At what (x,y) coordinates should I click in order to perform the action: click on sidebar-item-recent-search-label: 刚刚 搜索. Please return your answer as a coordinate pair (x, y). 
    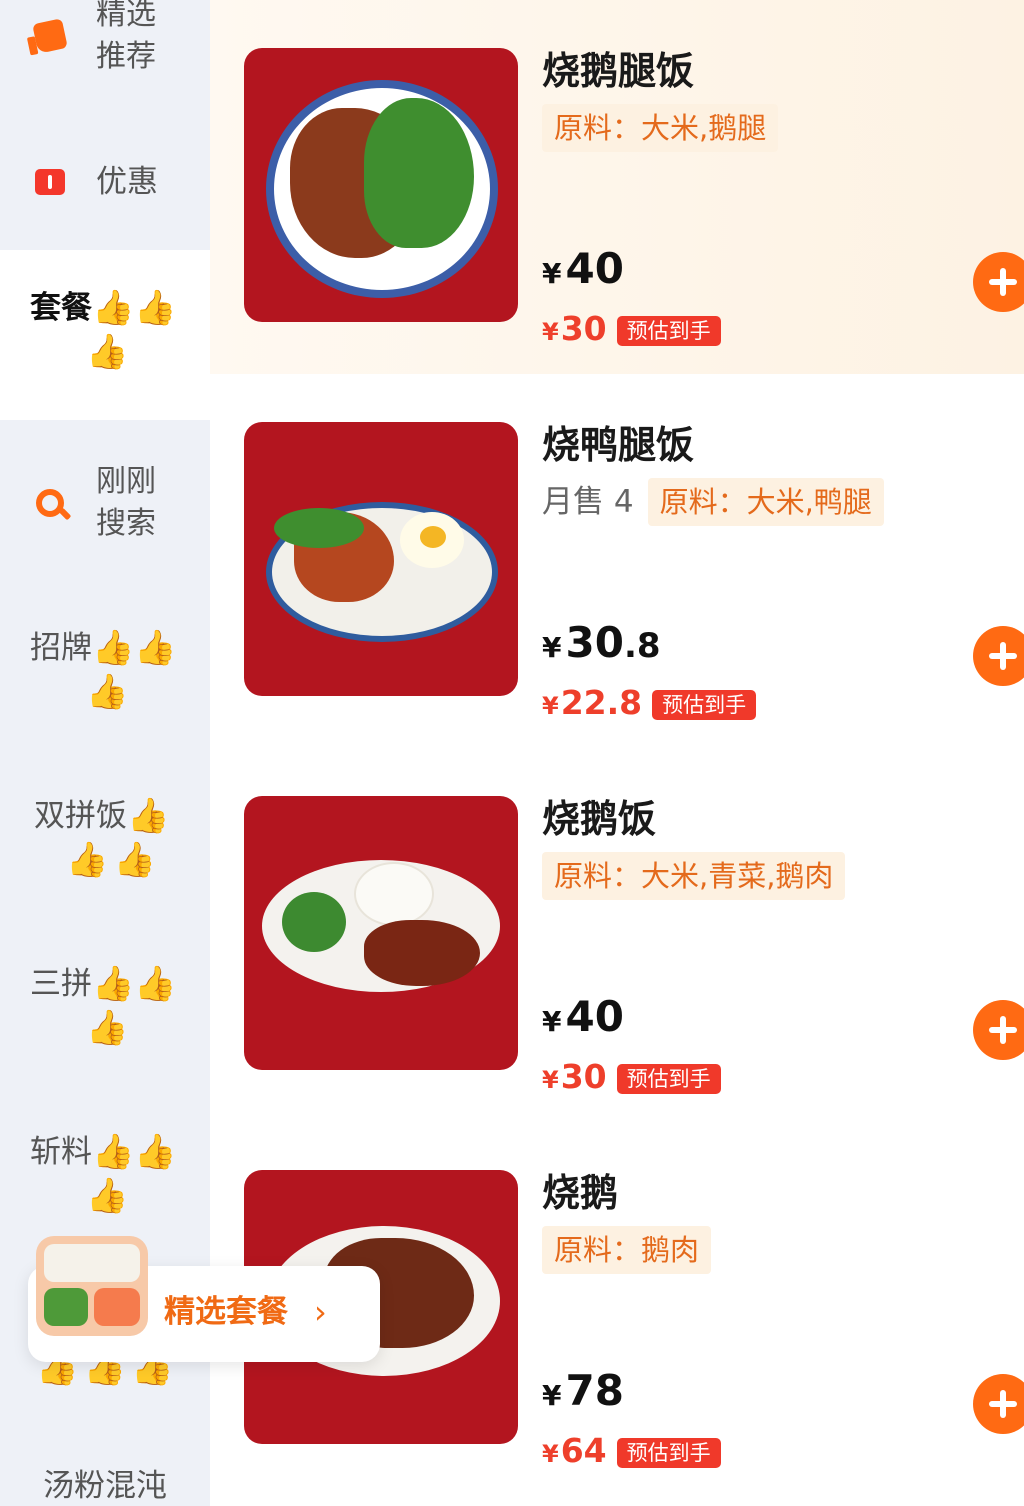
    Looking at the image, I should click on (136, 503).